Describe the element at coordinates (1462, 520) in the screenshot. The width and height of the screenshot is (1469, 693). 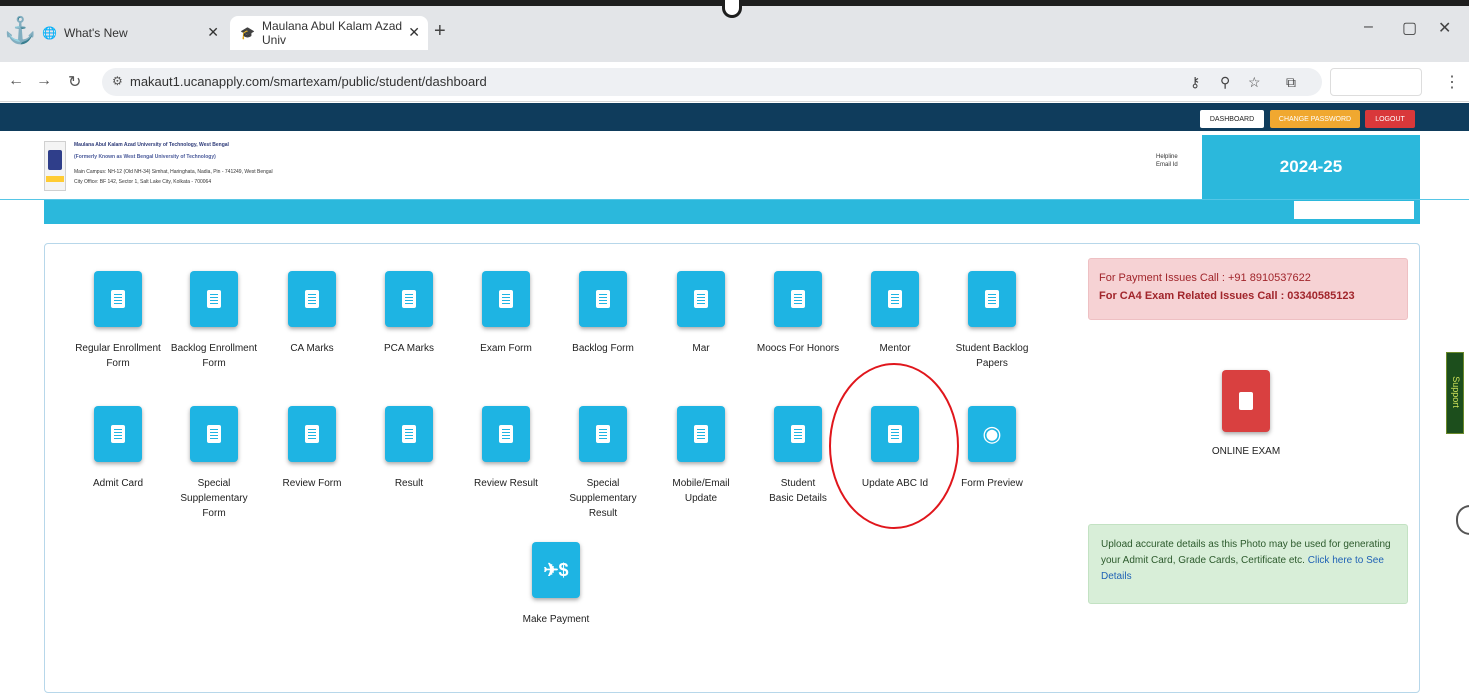
I see `side-handle` at that location.